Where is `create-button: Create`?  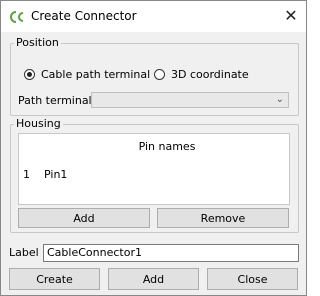 create-button: Create is located at coordinates (54, 279).